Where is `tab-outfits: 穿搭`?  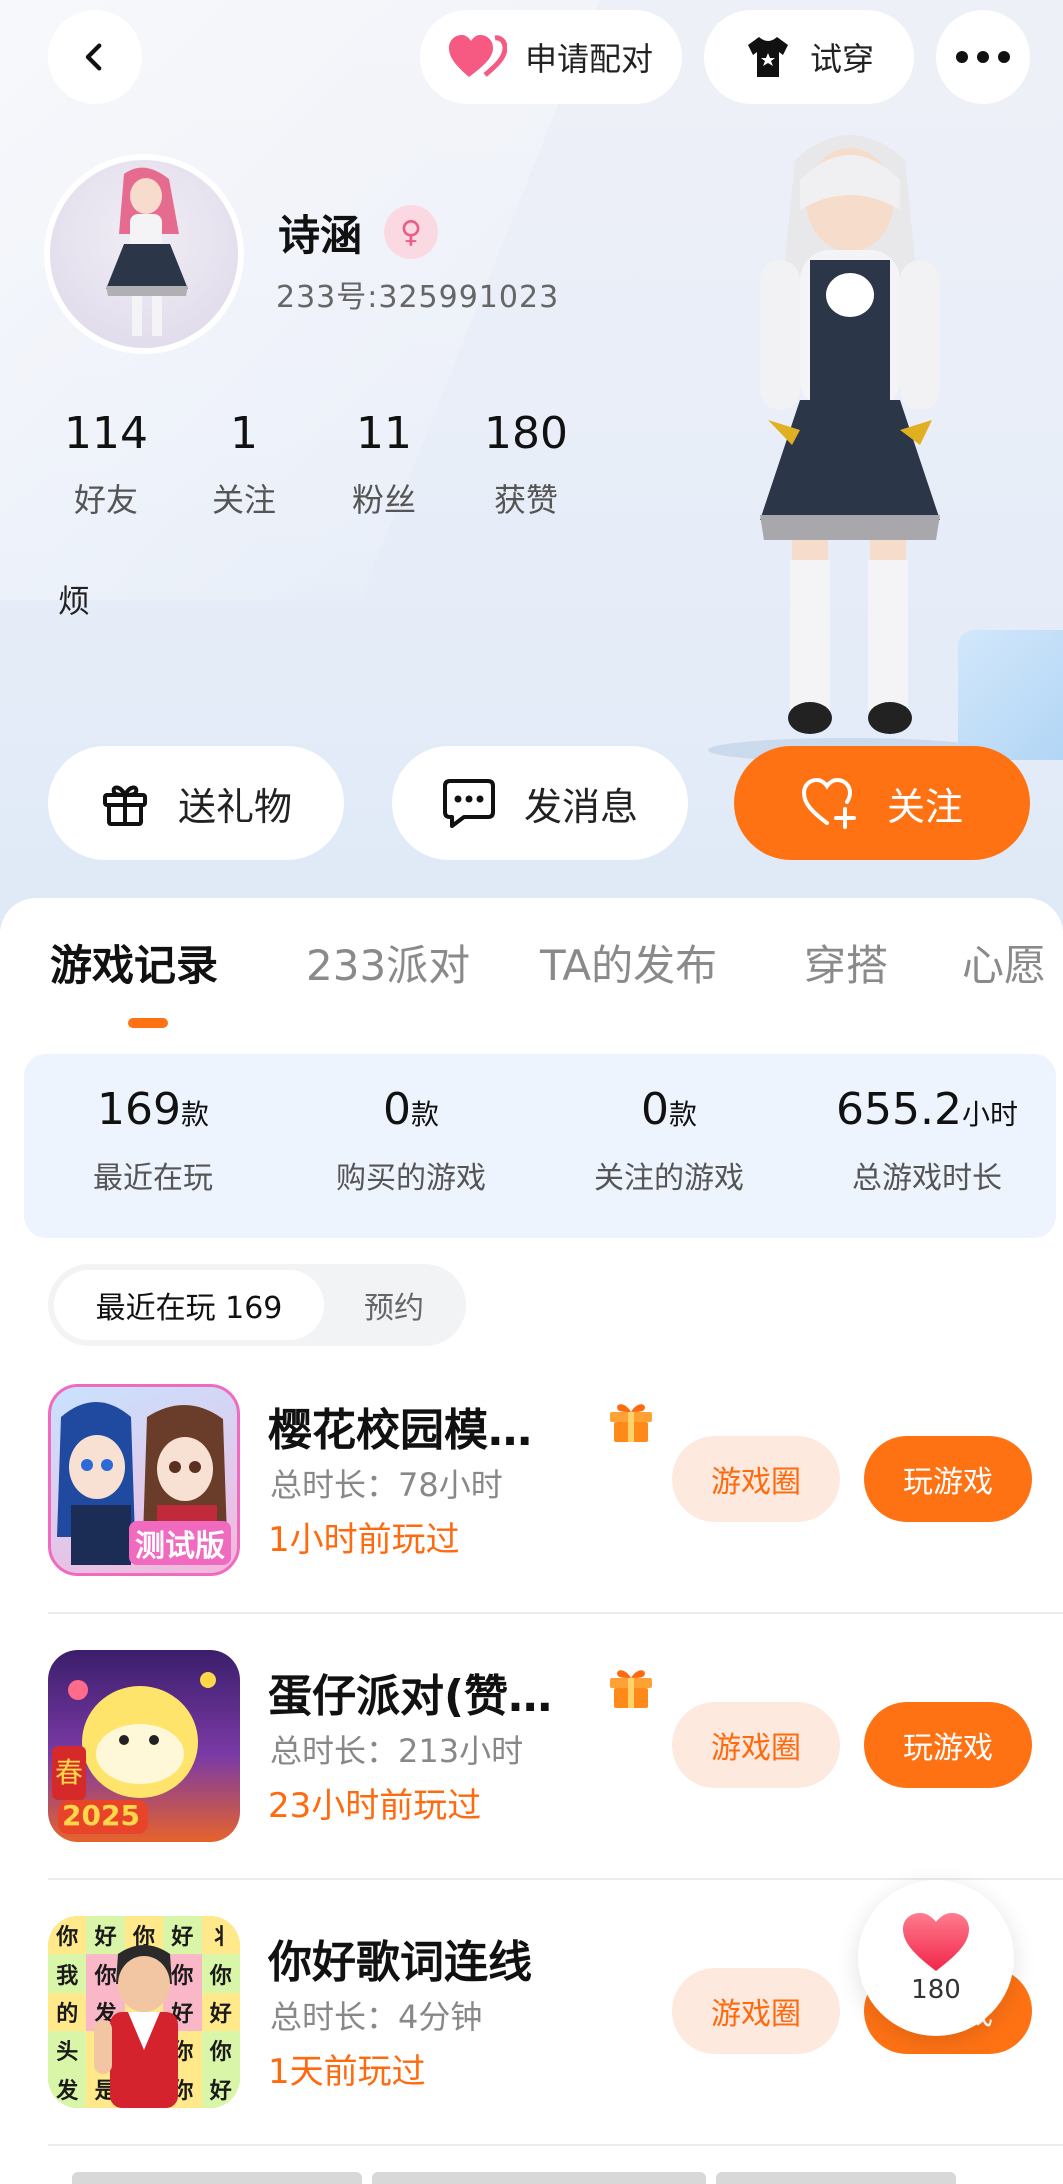
tab-outfits: 穿搭 is located at coordinates (846, 962).